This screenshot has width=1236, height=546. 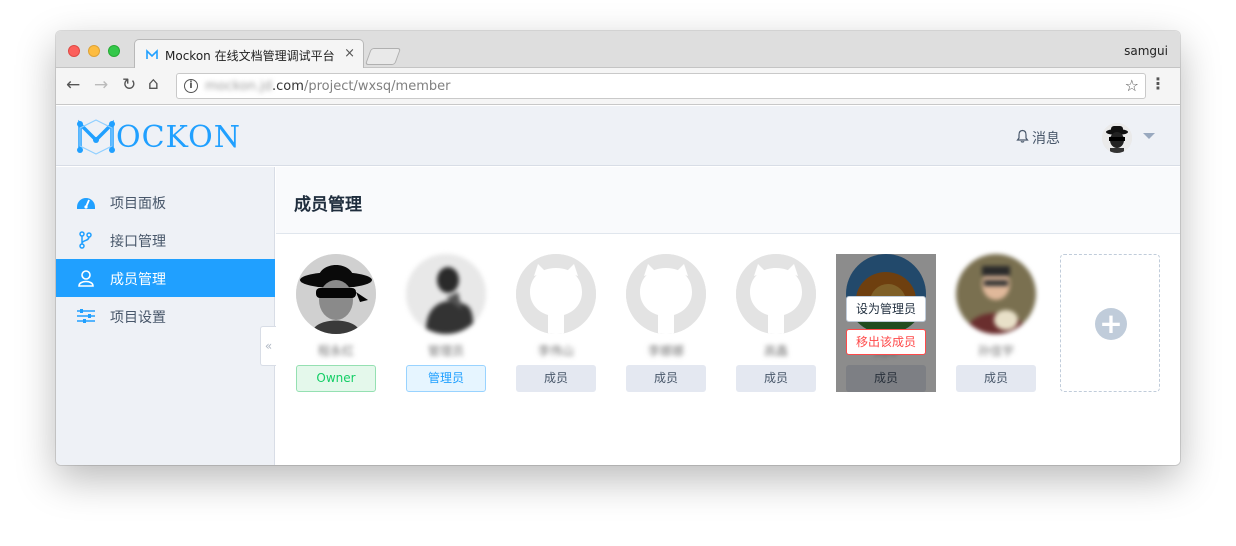 I want to click on member-card: 高鑫 成员, so click(x=776, y=324).